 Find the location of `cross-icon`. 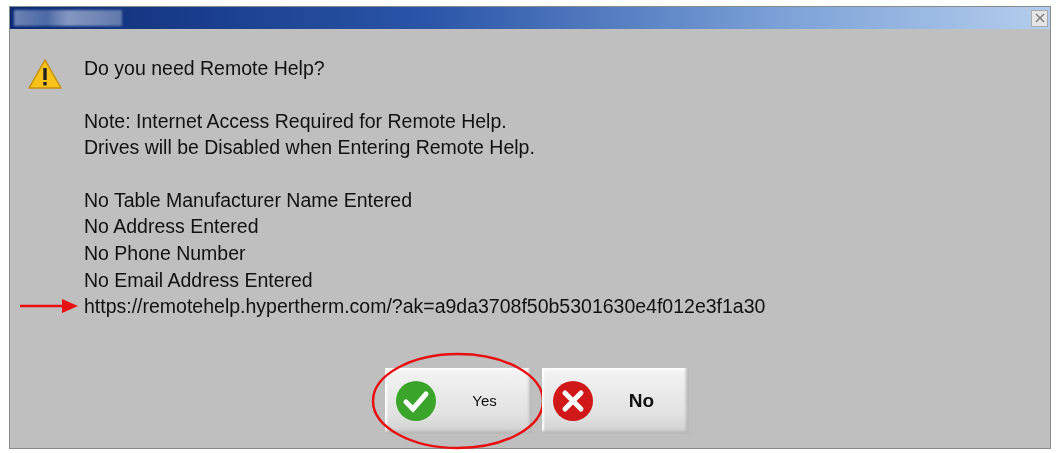

cross-icon is located at coordinates (573, 400).